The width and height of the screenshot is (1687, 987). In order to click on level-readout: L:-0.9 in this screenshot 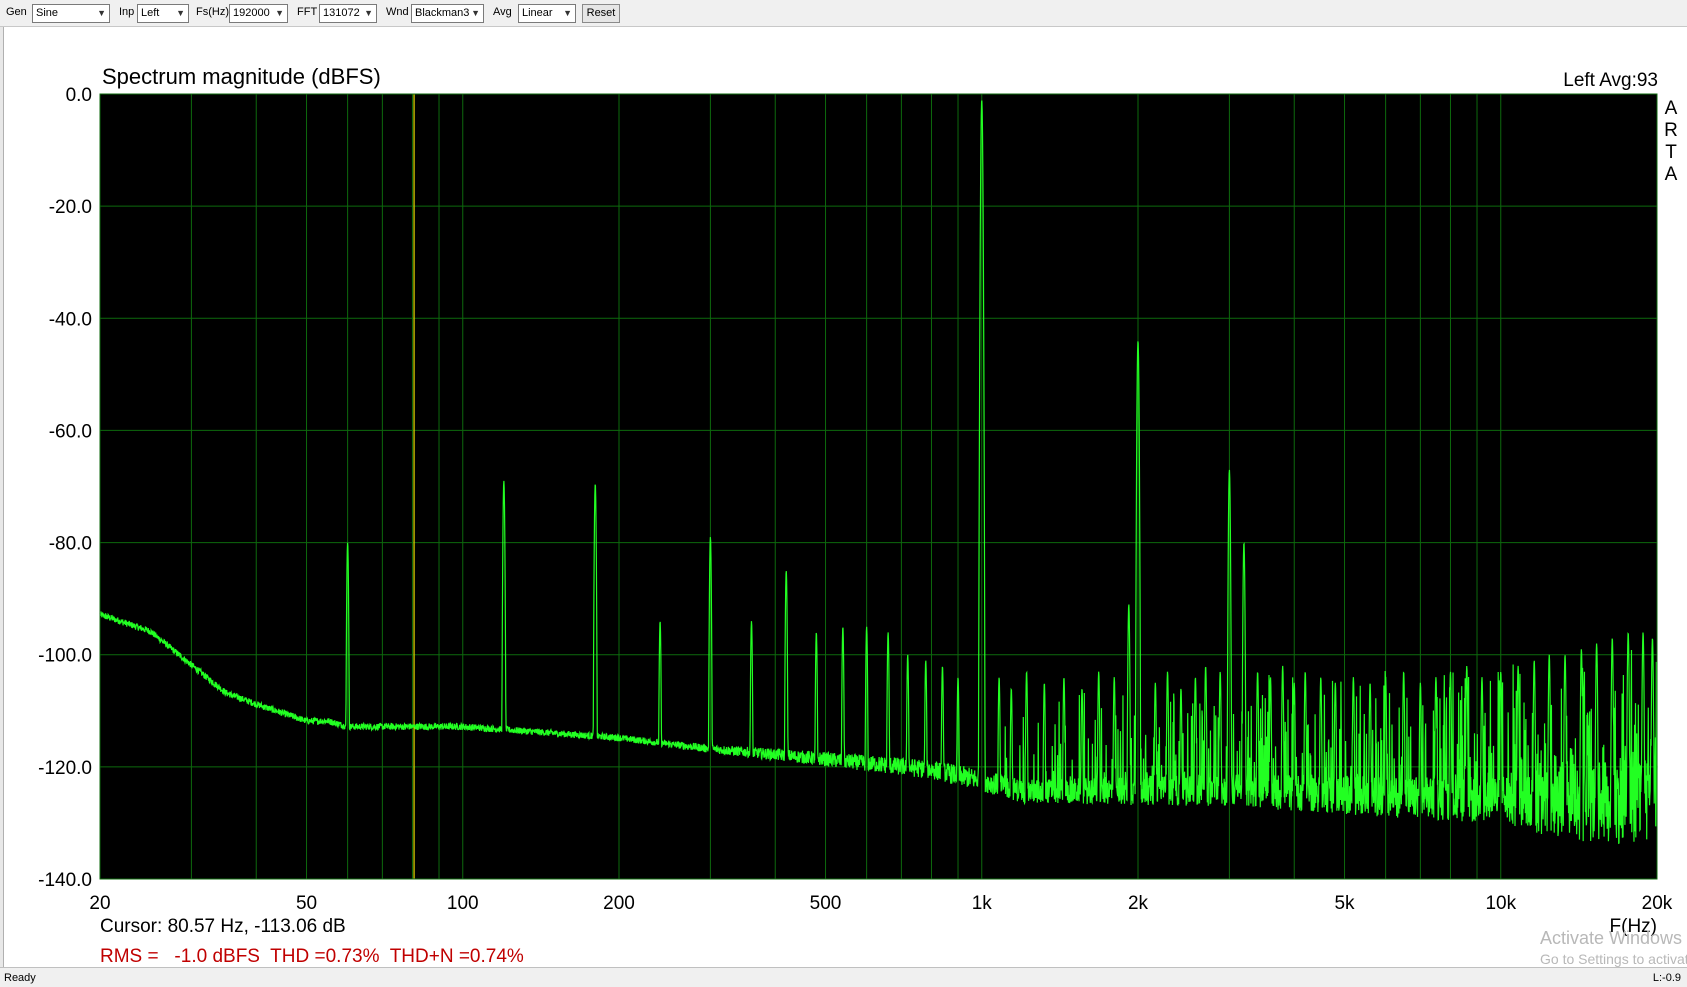, I will do `click(1666, 978)`.